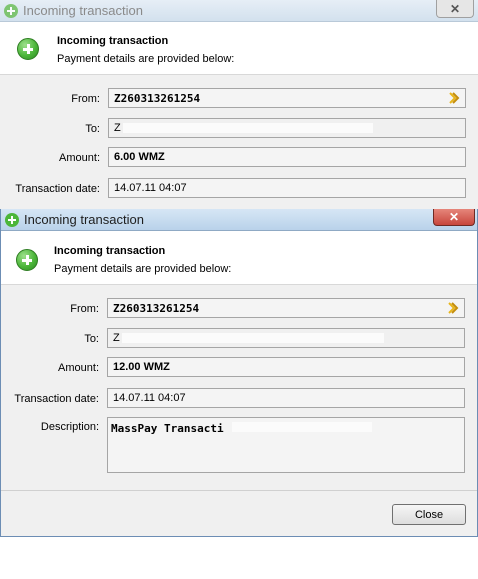 The height and width of the screenshot is (579, 478). Describe the element at coordinates (287, 157) in the screenshot. I see `amount-field: 6.00 WMZ` at that location.